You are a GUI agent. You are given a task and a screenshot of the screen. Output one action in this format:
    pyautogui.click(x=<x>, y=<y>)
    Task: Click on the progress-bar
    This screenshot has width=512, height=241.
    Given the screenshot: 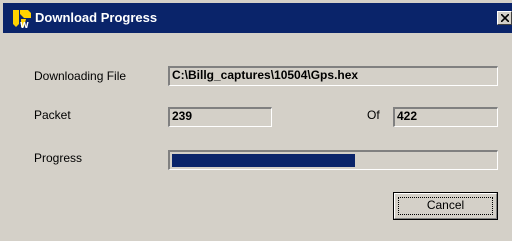 What is the action you would take?
    pyautogui.click(x=333, y=160)
    